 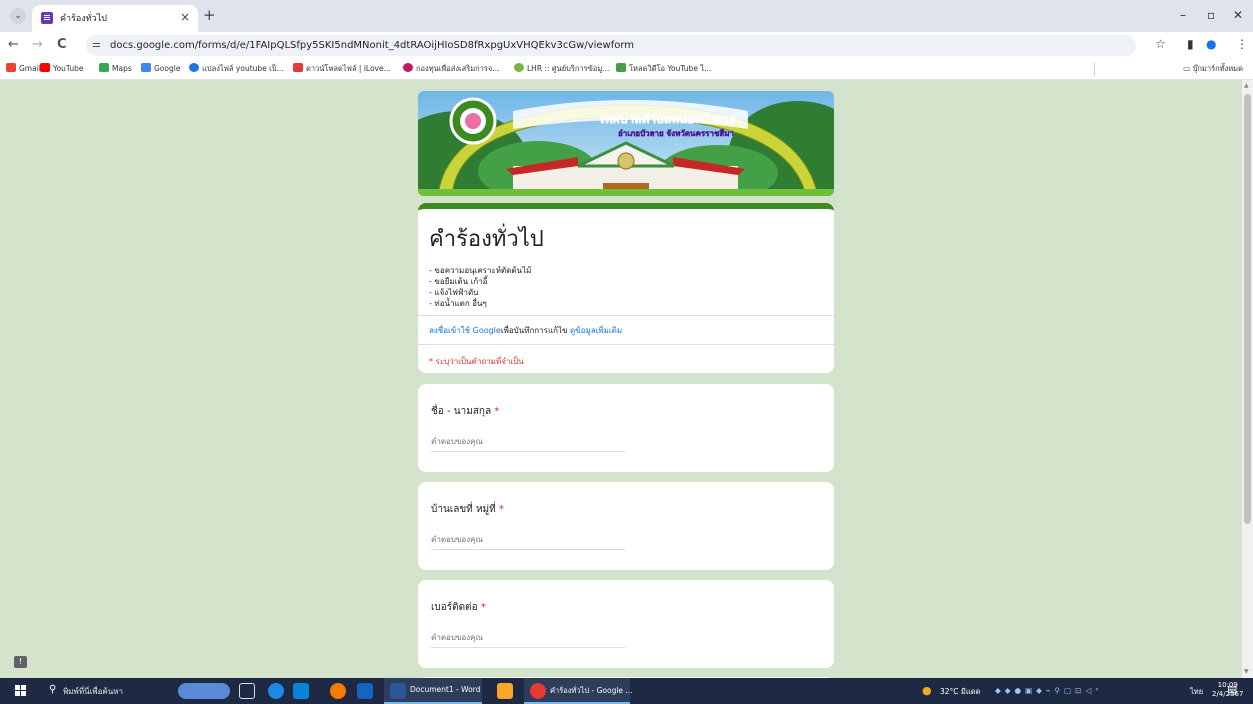 What do you see at coordinates (298, 67) in the screenshot?
I see `ilove-icon` at bounding box center [298, 67].